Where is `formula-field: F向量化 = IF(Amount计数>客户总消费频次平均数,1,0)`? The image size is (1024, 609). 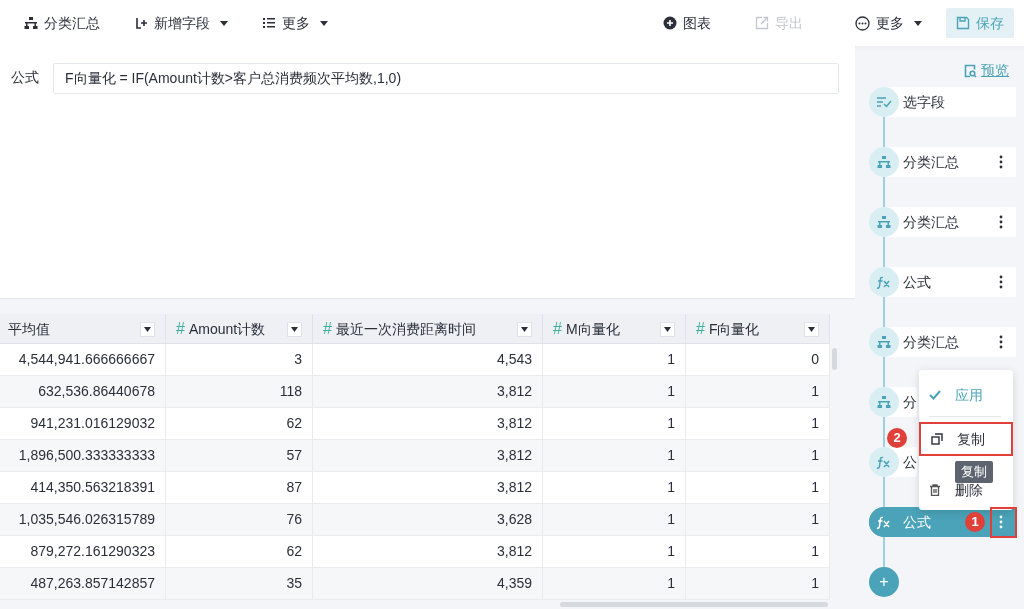
formula-field: F向量化 = IF(Amount计数>客户总消费频次平均数,1,0) is located at coordinates (446, 78).